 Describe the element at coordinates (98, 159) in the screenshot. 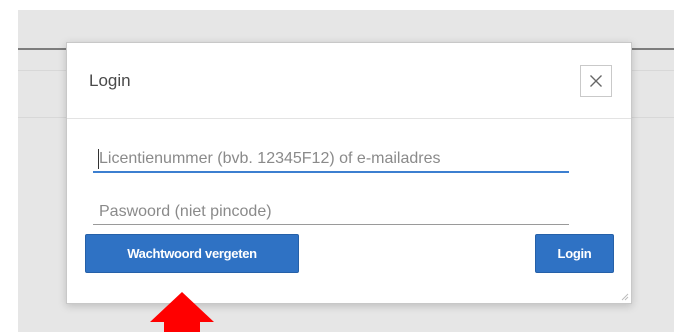

I see `text-caret` at that location.